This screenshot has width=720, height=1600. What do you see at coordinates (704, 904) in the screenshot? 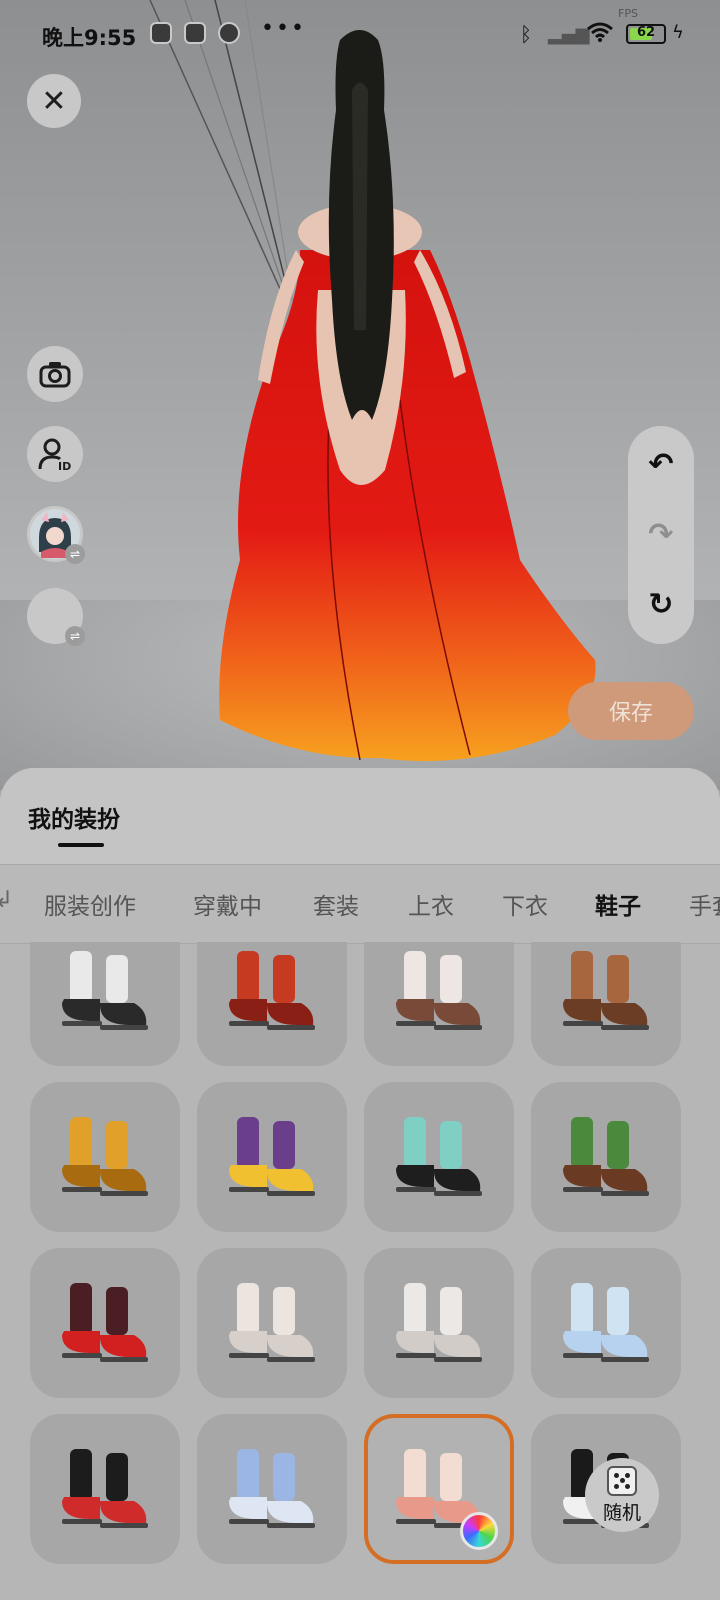
I see `tab-gloves: 手套` at bounding box center [704, 904].